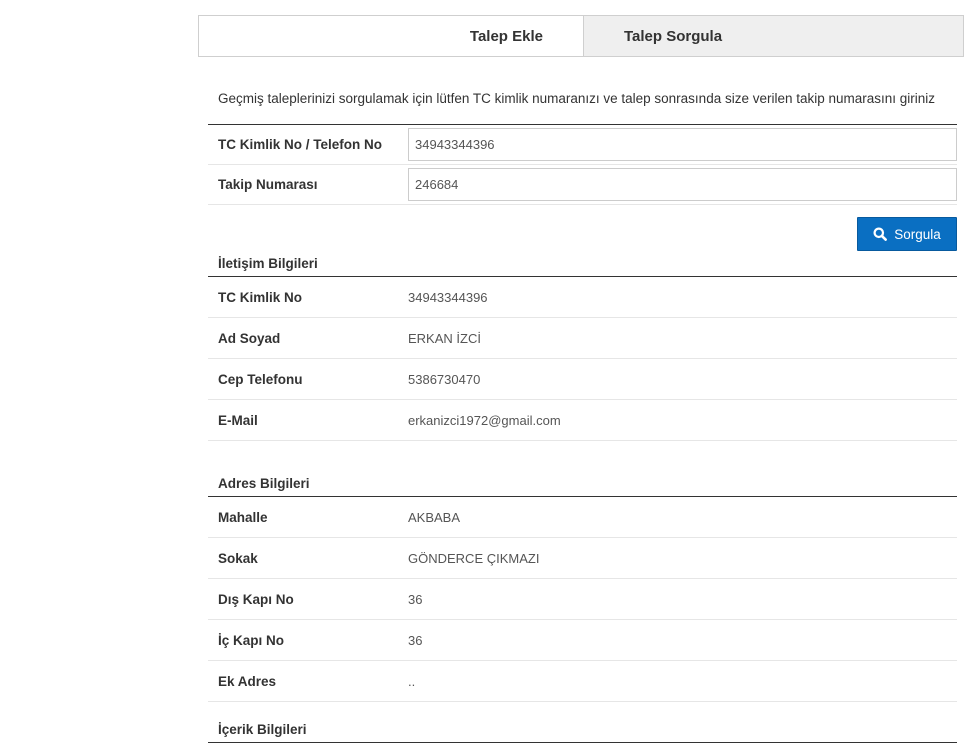 The height and width of the screenshot is (746, 966). I want to click on tc-label: TC Kimlik No / Telefon No, so click(300, 144).